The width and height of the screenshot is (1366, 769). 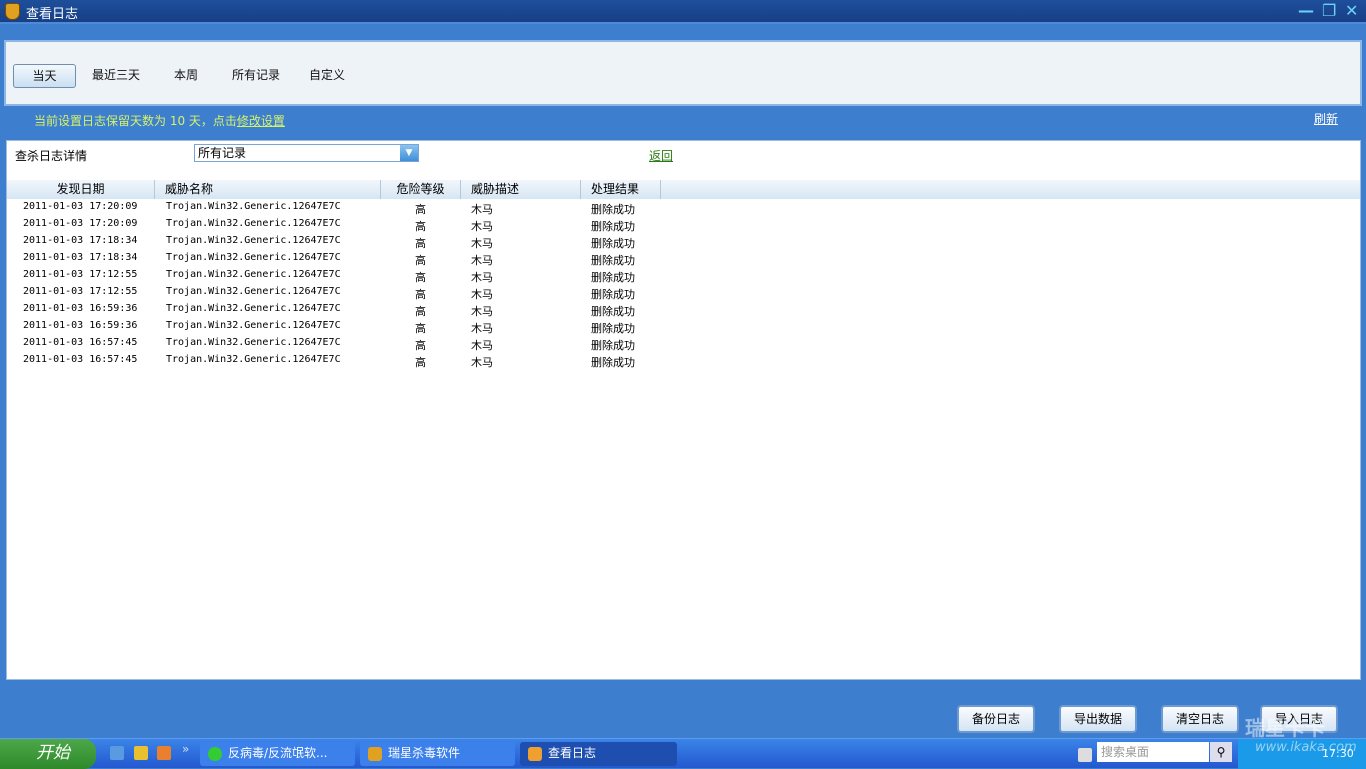 I want to click on window-title: 查看日志, so click(x=52, y=14).